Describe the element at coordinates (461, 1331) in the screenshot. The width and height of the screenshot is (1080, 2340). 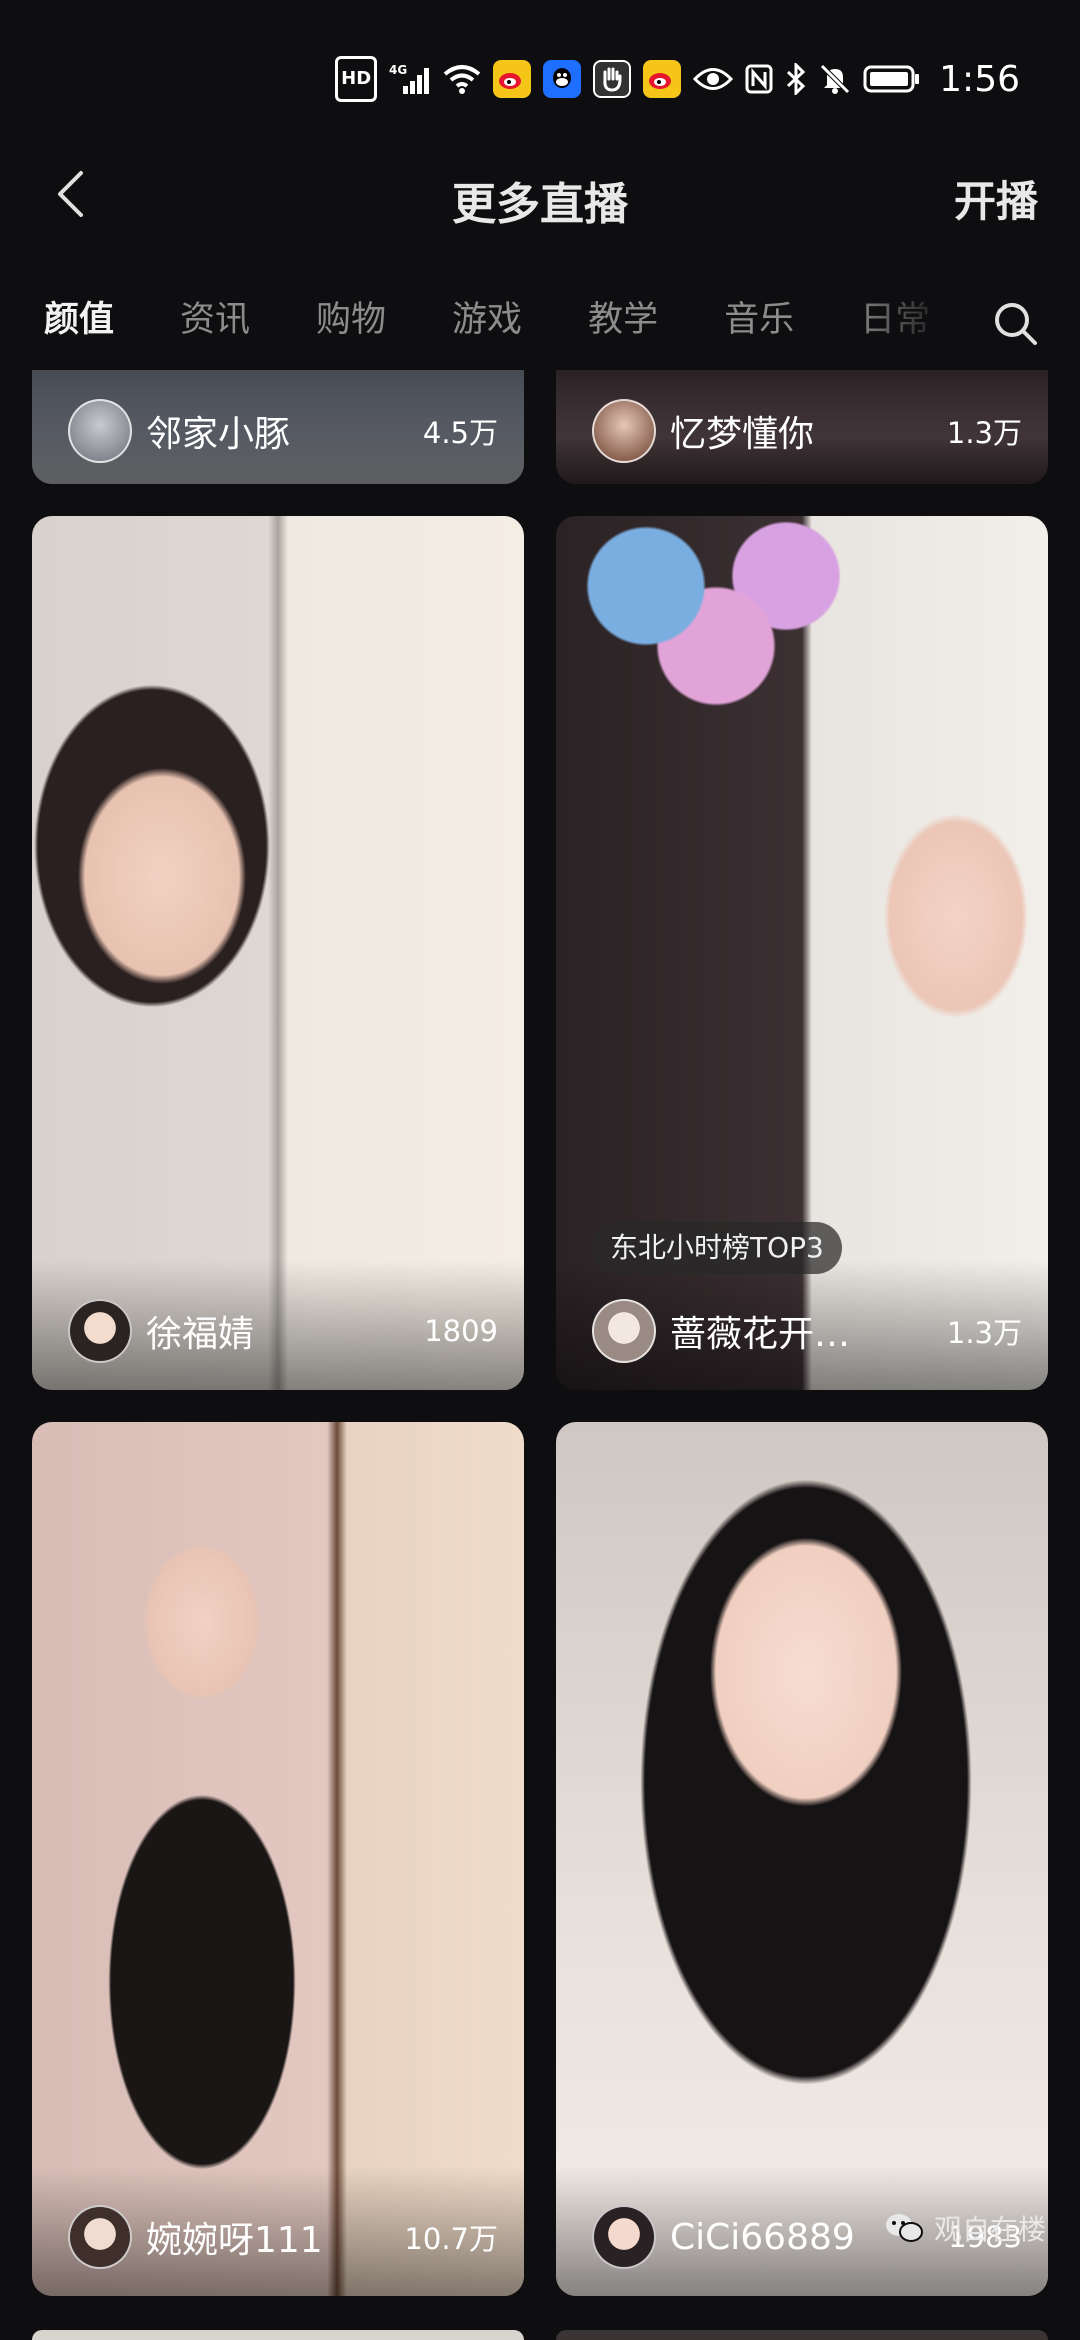
I see `viewer-count: 1809` at that location.